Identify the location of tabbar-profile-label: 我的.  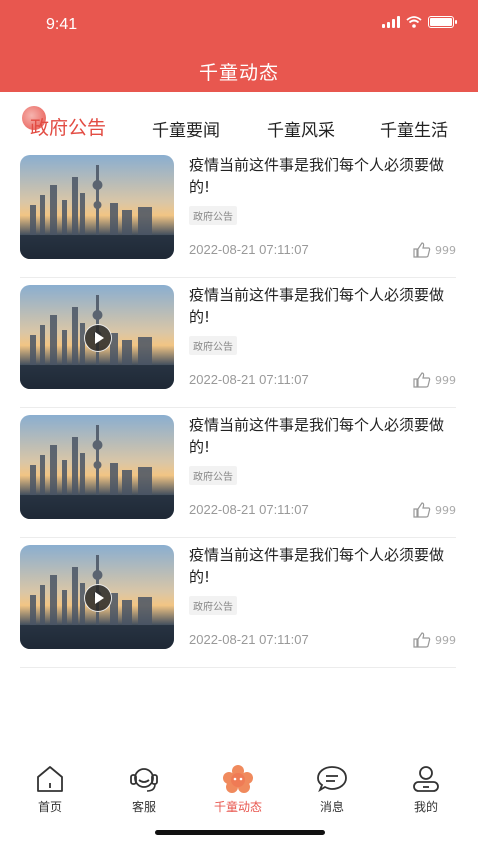
(425, 807).